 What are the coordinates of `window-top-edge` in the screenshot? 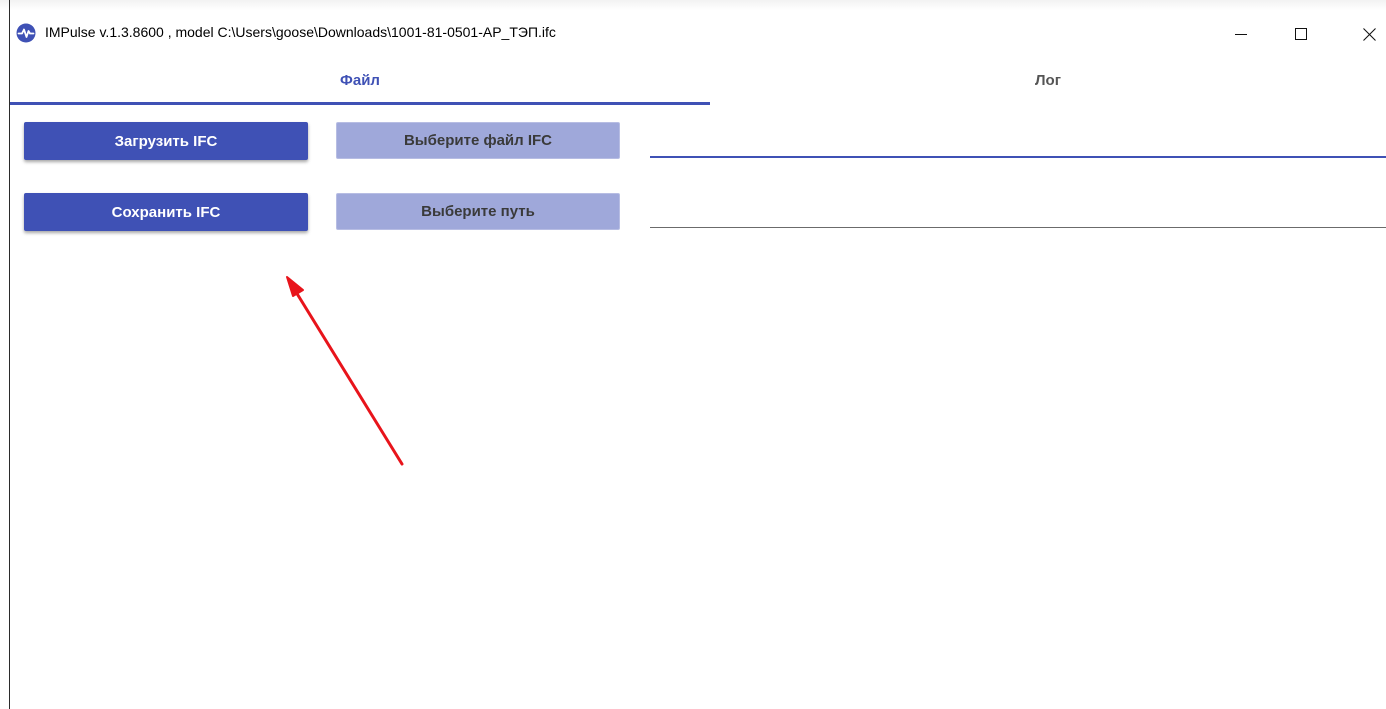 It's located at (693, 5).